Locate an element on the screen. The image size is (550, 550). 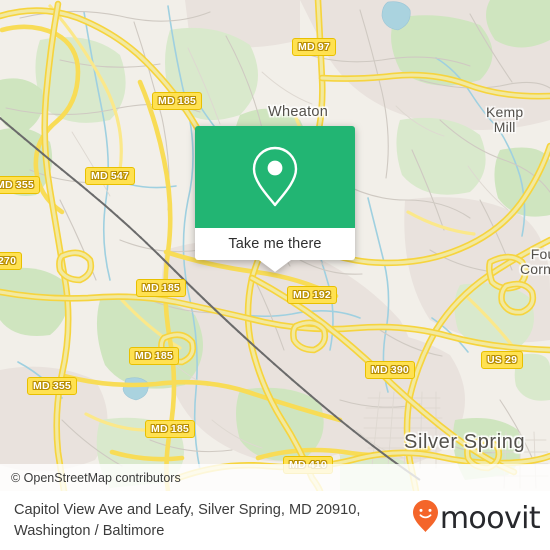
osm-attribution-text: © OpenStreetMap contributors is located at coordinates (96, 478).